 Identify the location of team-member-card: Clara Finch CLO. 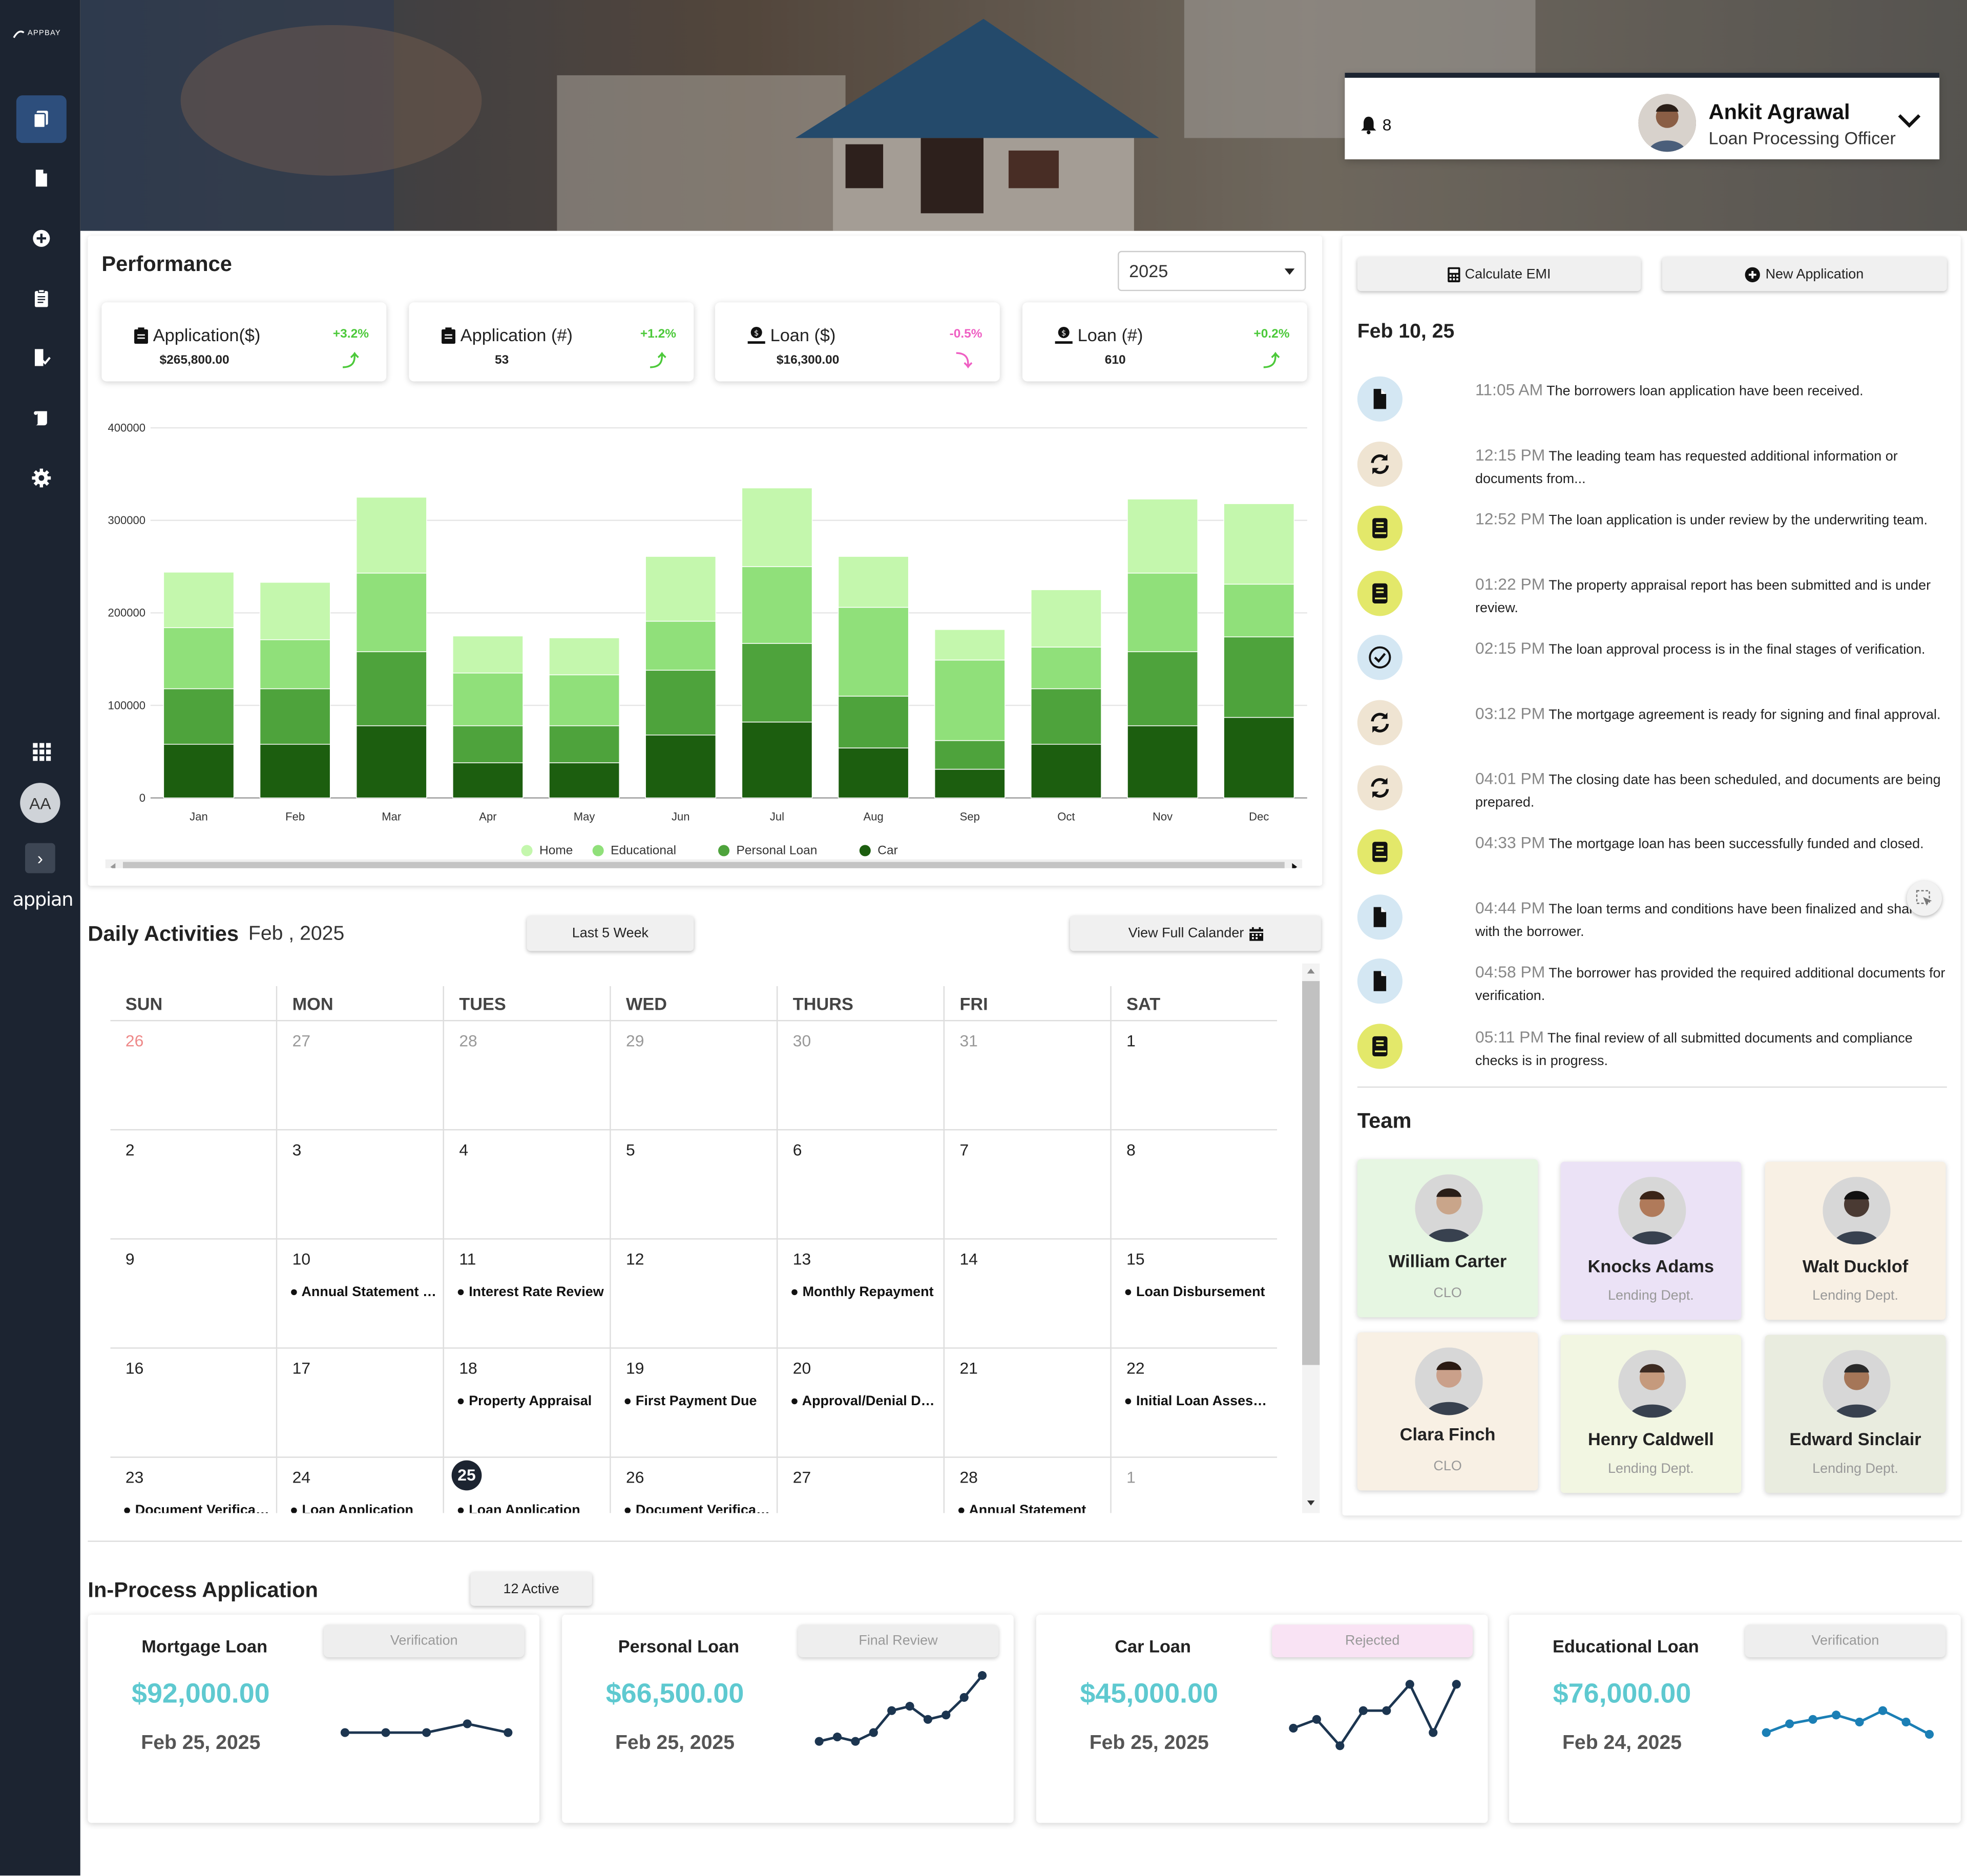
(1447, 1411).